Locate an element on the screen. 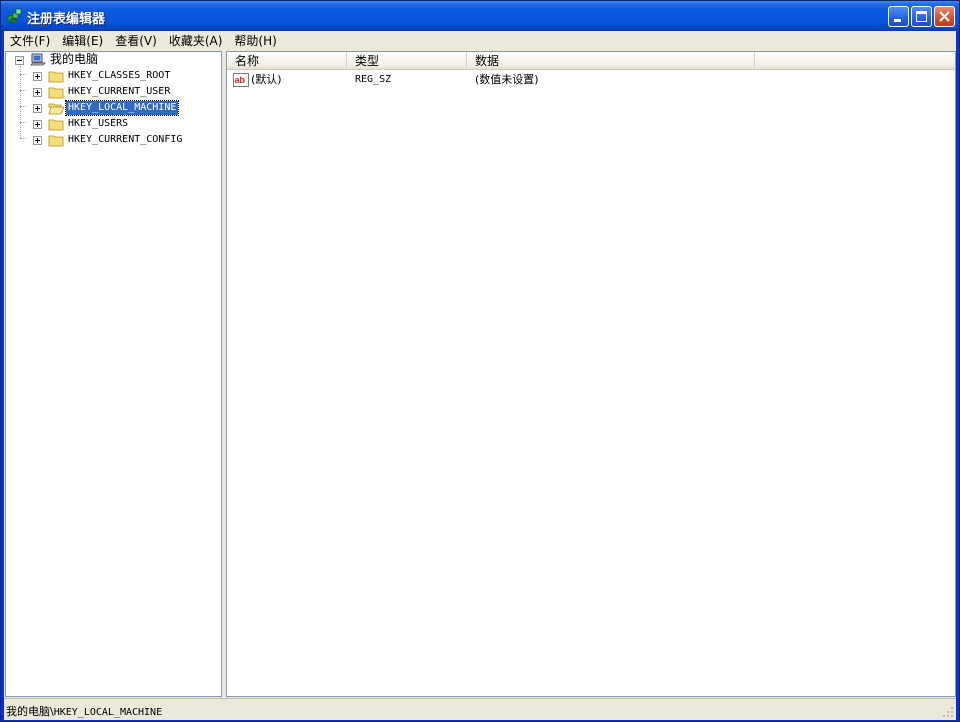 Image resolution: width=960 pixels, height=722 pixels. column-header-name: 名称 is located at coordinates (287, 61).